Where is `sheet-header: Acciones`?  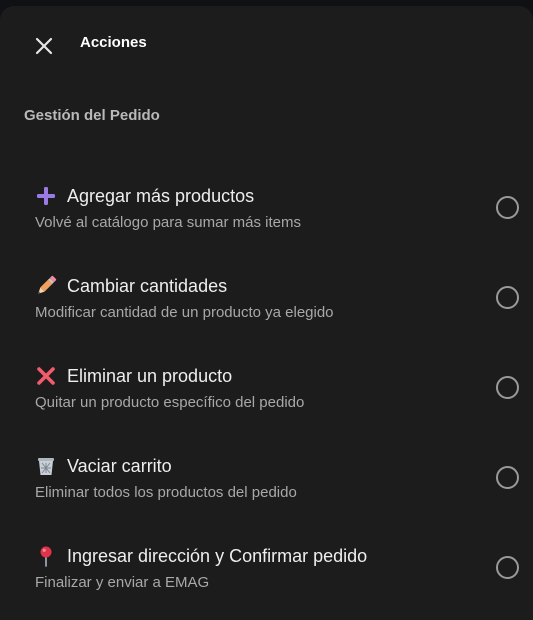
sheet-header: Acciones is located at coordinates (266, 44).